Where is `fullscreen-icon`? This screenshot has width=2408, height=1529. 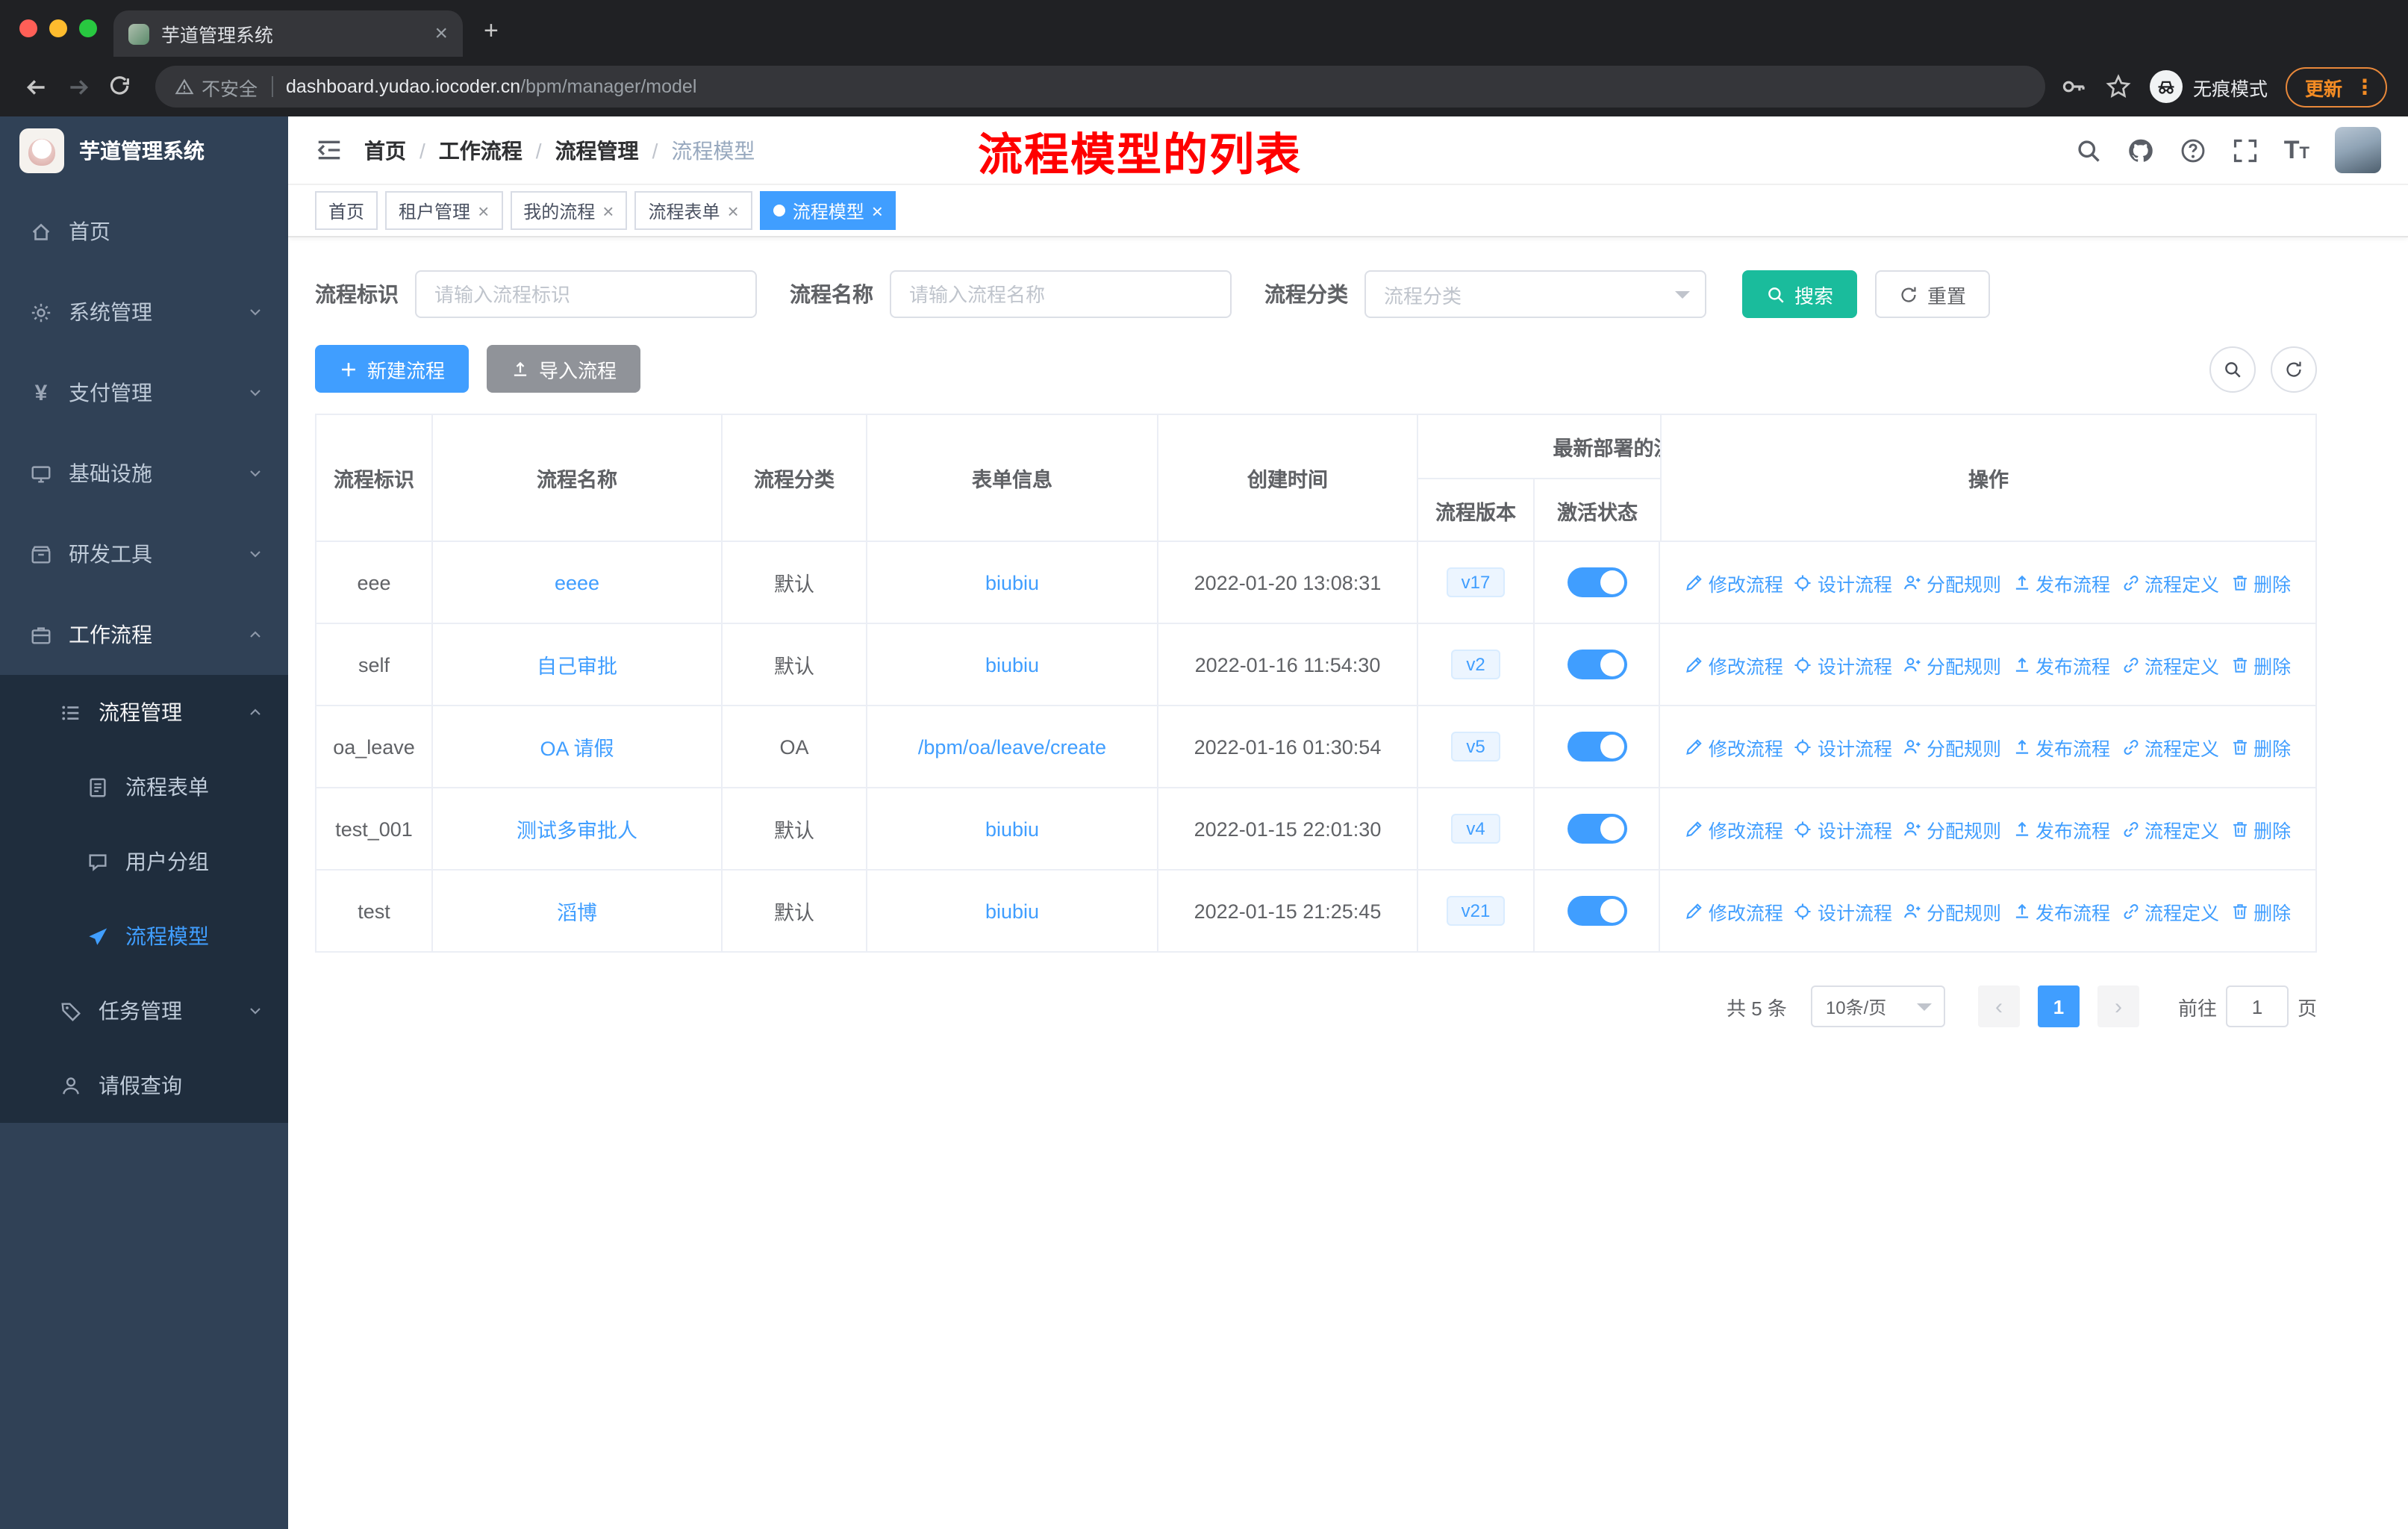
fullscreen-icon is located at coordinates (2245, 150).